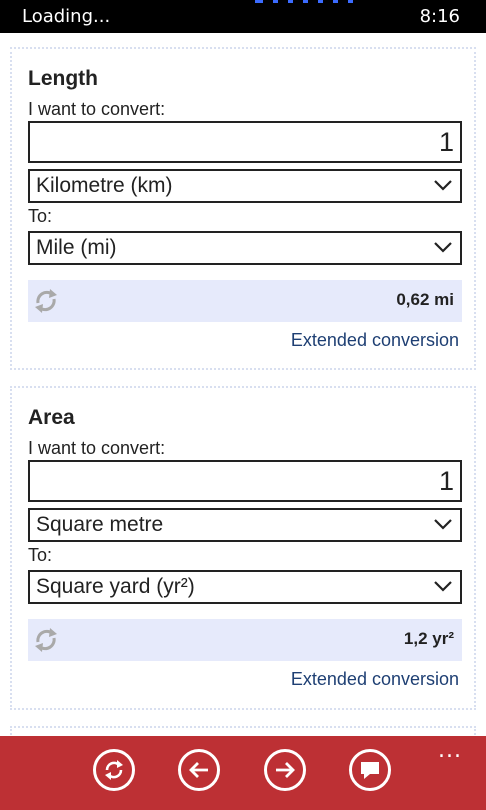 The image size is (486, 810). I want to click on back-button, so click(199, 770).